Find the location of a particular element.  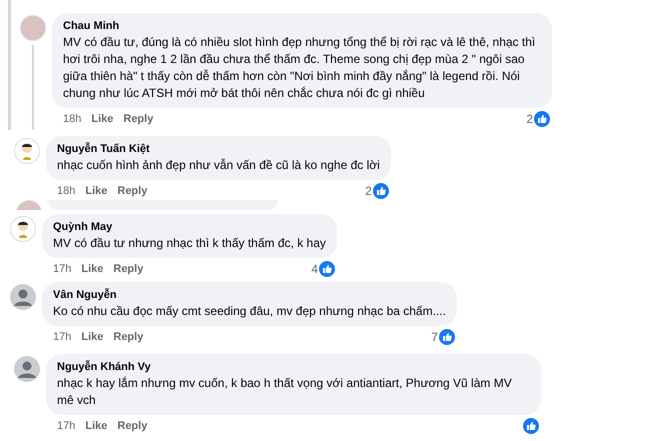

commenter-name: Nguyễn Tuấn Kiệt is located at coordinates (218, 149).